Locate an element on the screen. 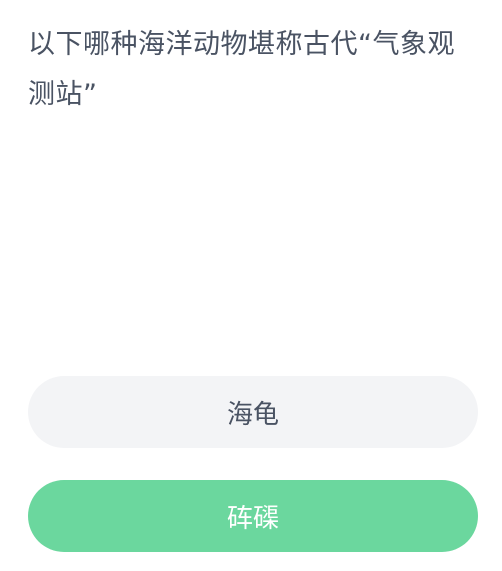 The height and width of the screenshot is (571, 502). answer-option-giant-clam: 砗磲 is located at coordinates (253, 516).